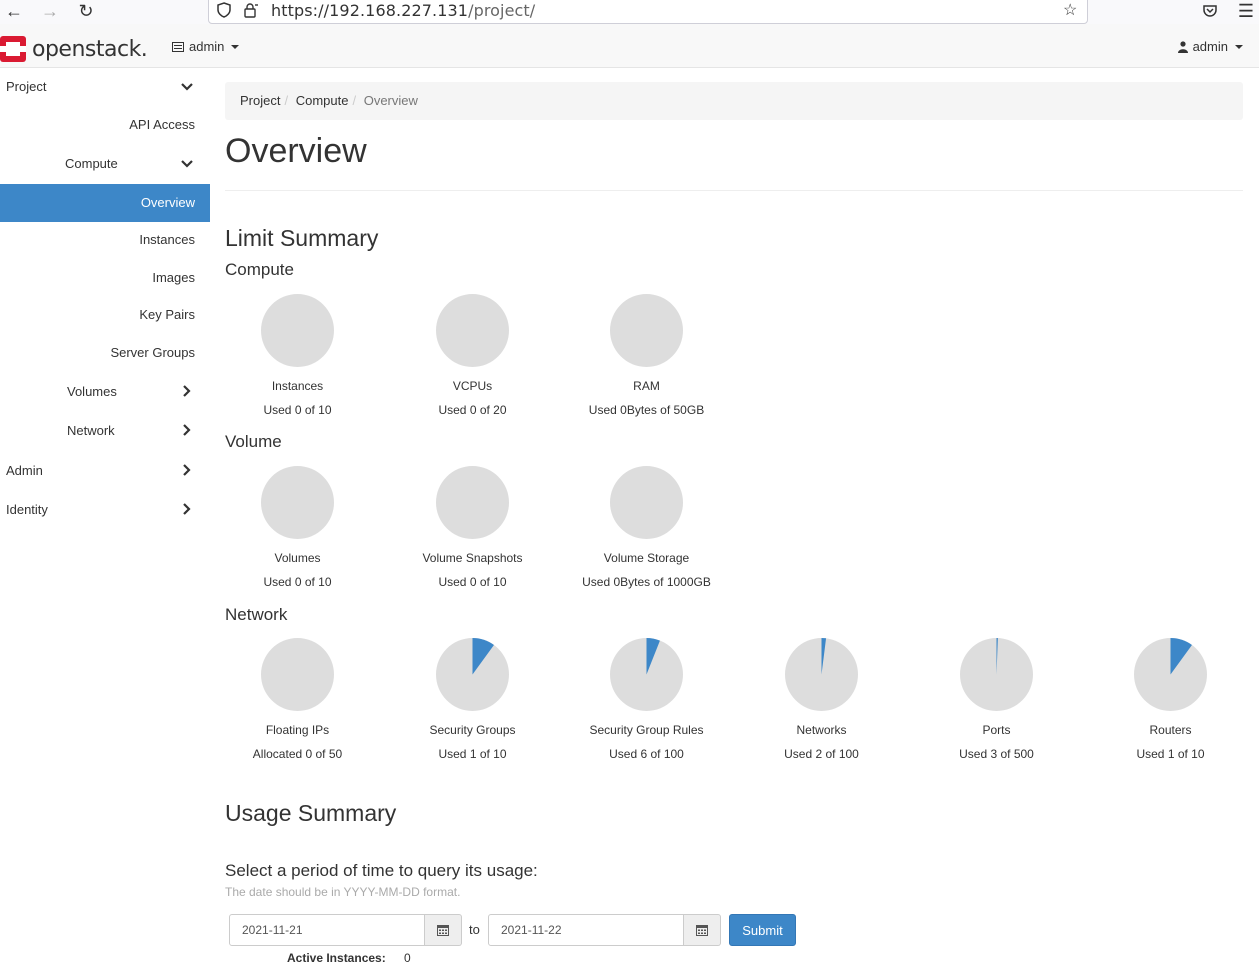  Describe the element at coordinates (390, 100) in the screenshot. I see `breadcrumb-current: Overview` at that location.